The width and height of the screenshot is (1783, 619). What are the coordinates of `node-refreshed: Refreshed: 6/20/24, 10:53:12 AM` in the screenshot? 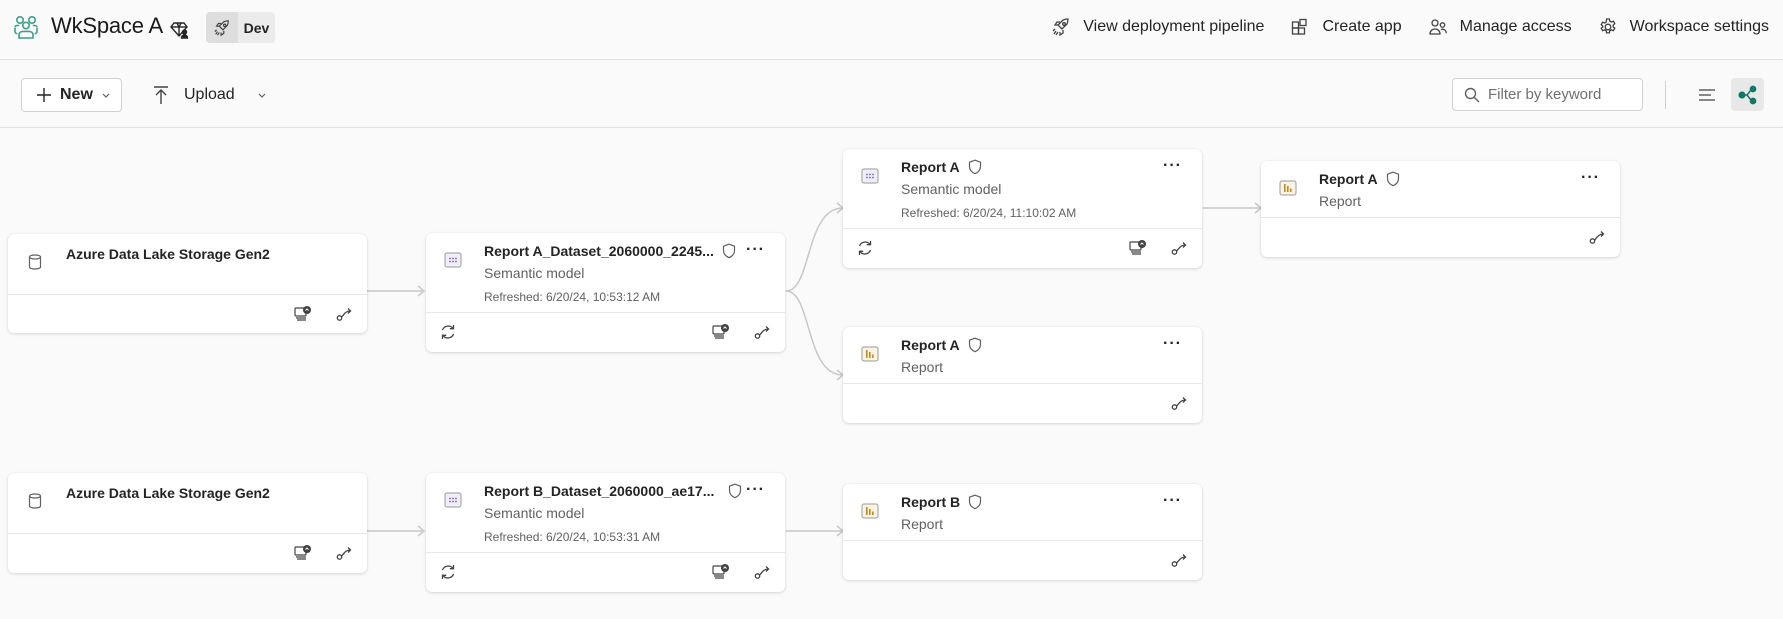 It's located at (572, 297).